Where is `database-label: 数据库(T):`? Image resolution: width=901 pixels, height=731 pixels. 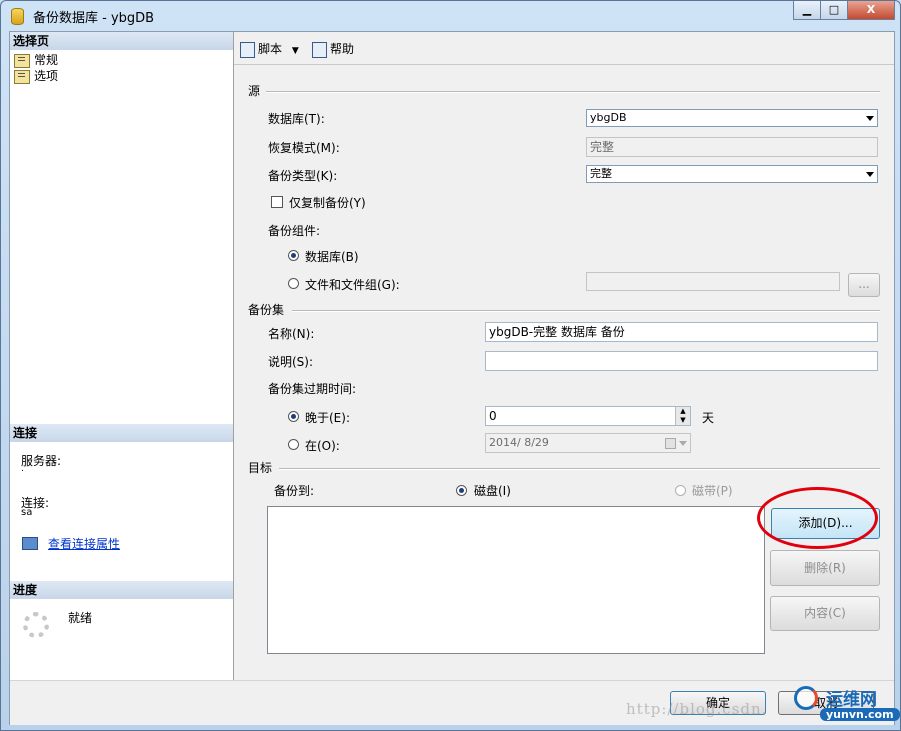
database-label: 数据库(T): is located at coordinates (296, 119).